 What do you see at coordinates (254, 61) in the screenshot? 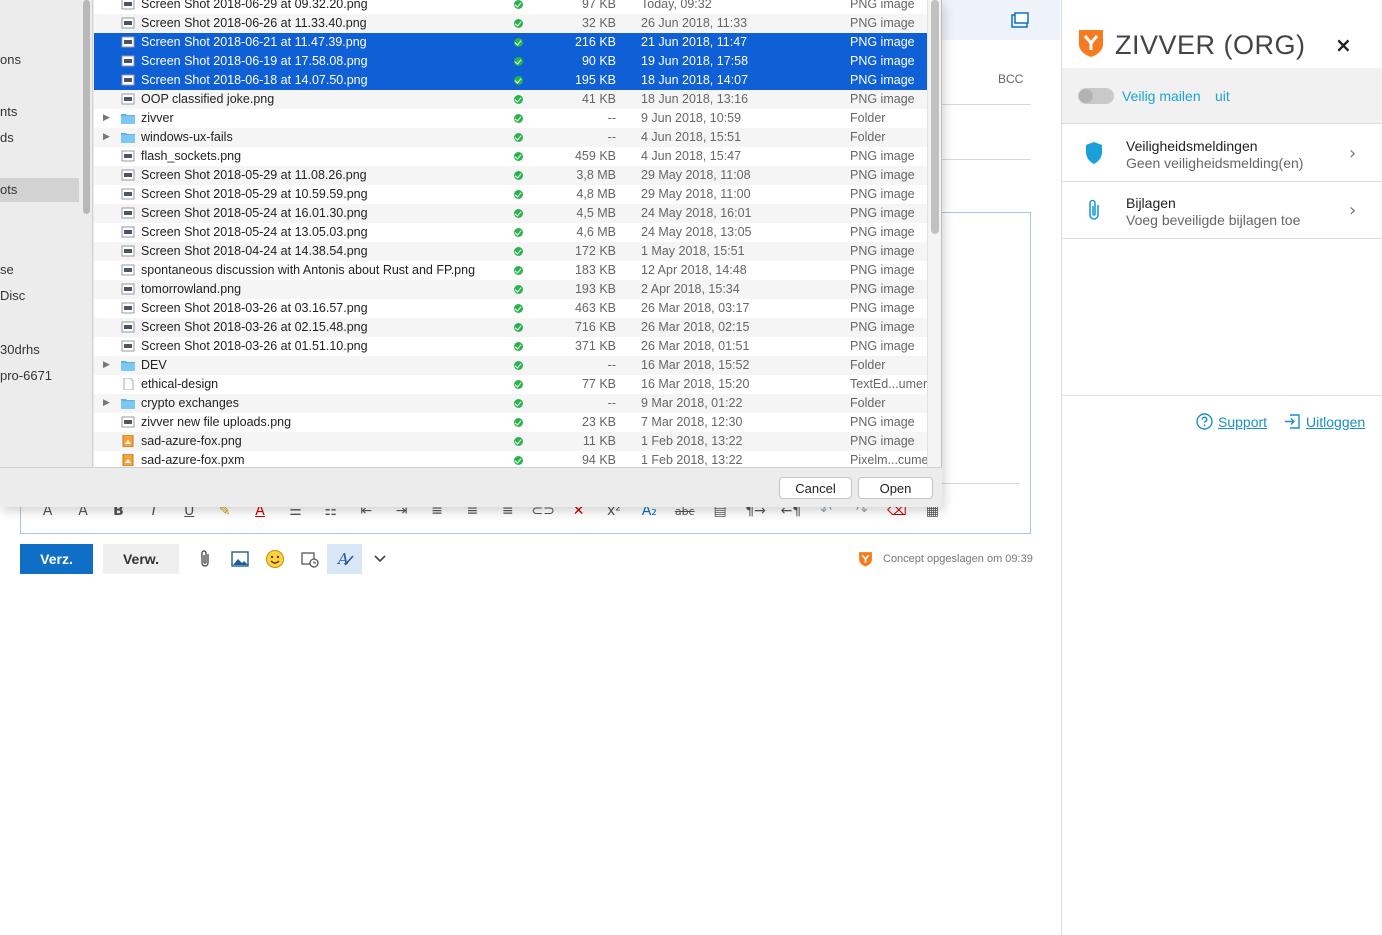
I see `file-name: Screen Shot 2018-06-19 at 17.58.08.png` at bounding box center [254, 61].